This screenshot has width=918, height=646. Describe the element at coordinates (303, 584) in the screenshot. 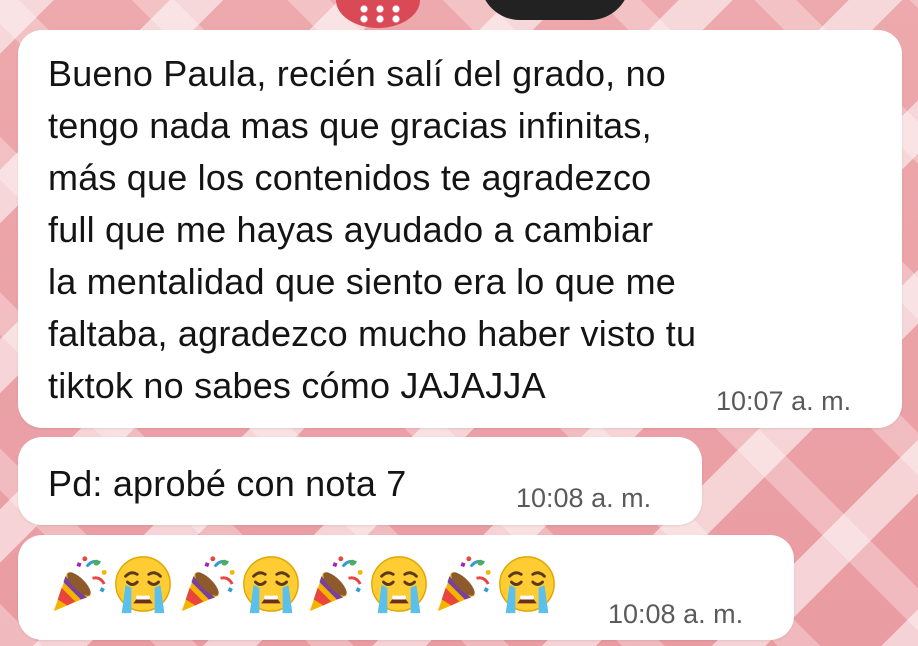

I see `emoji-row` at that location.